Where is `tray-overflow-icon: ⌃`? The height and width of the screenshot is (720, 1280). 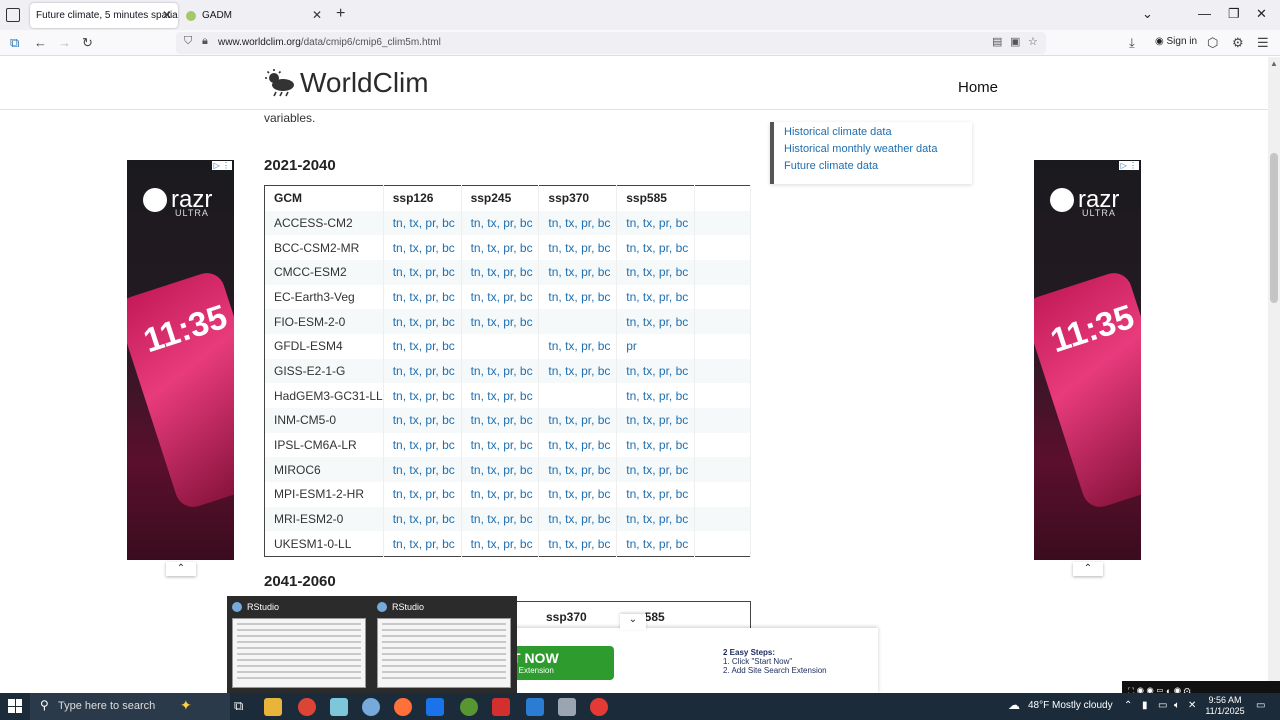 tray-overflow-icon: ⌃ is located at coordinates (1128, 705).